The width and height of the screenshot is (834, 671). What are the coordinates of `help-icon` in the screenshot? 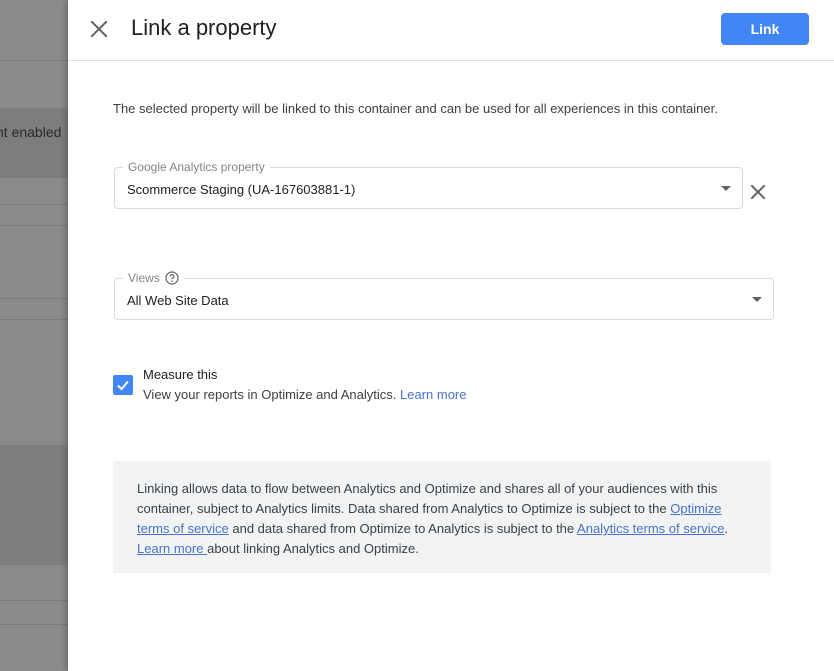 It's located at (172, 278).